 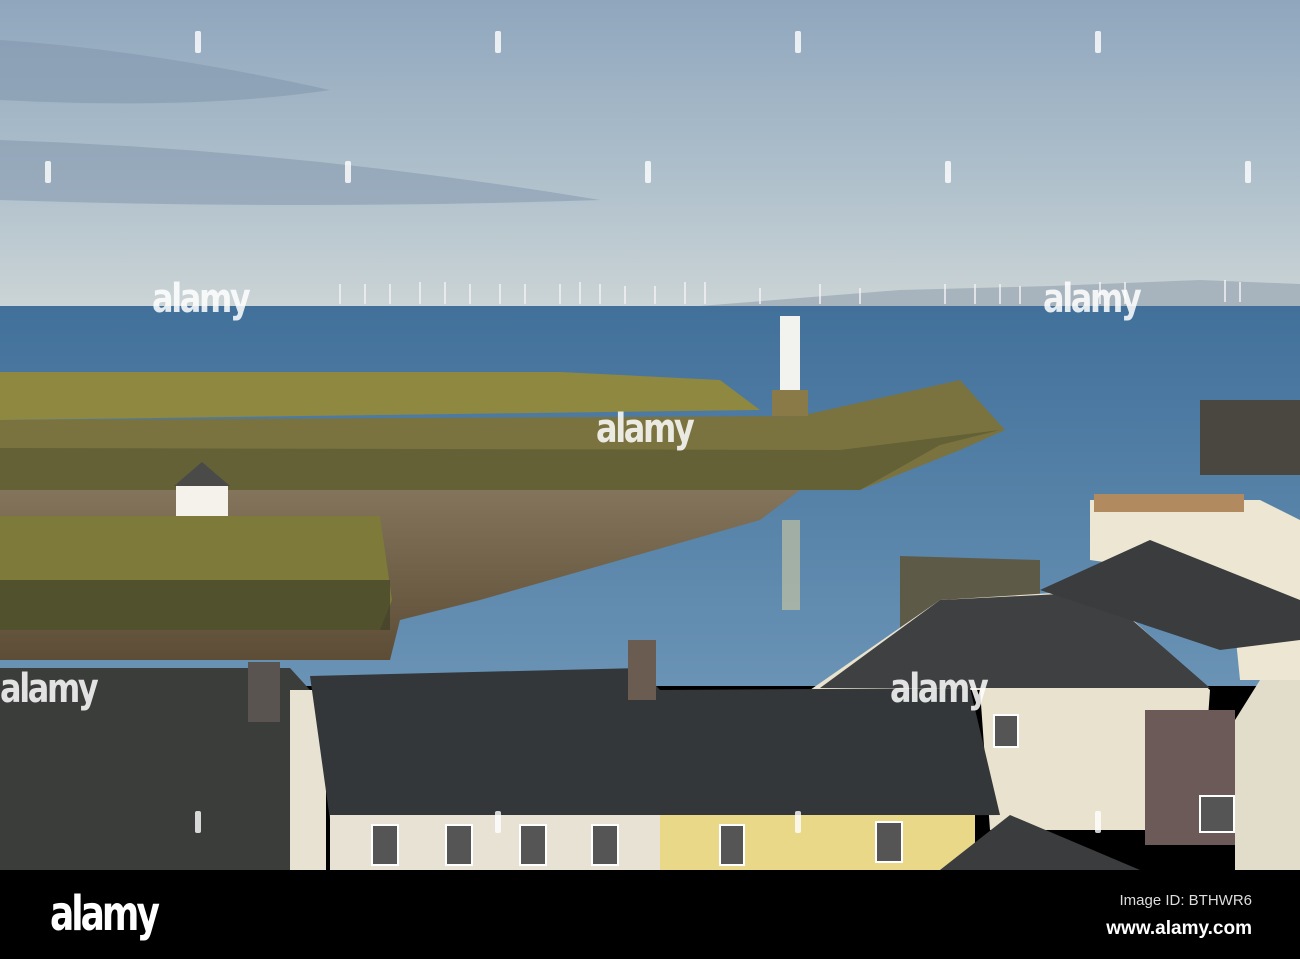 I want to click on website-link: www.alamy.com, so click(x=1179, y=929).